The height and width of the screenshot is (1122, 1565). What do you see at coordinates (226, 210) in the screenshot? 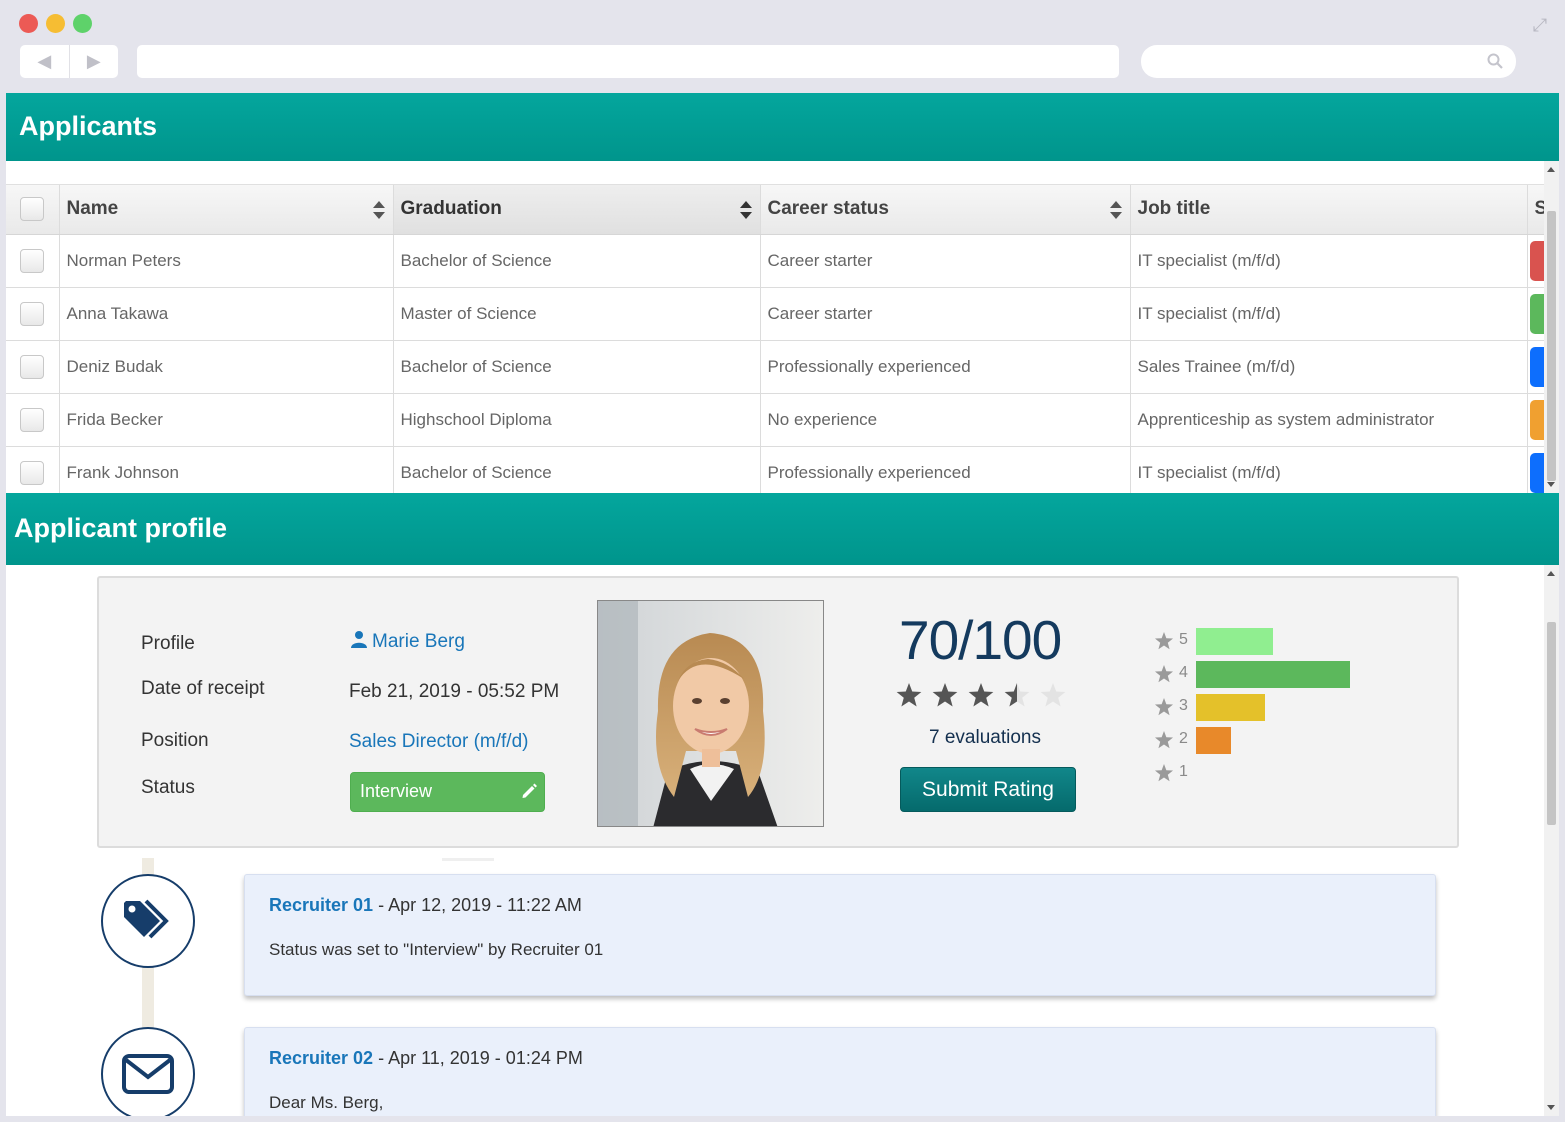
I see `column-header-name: Name` at bounding box center [226, 210].